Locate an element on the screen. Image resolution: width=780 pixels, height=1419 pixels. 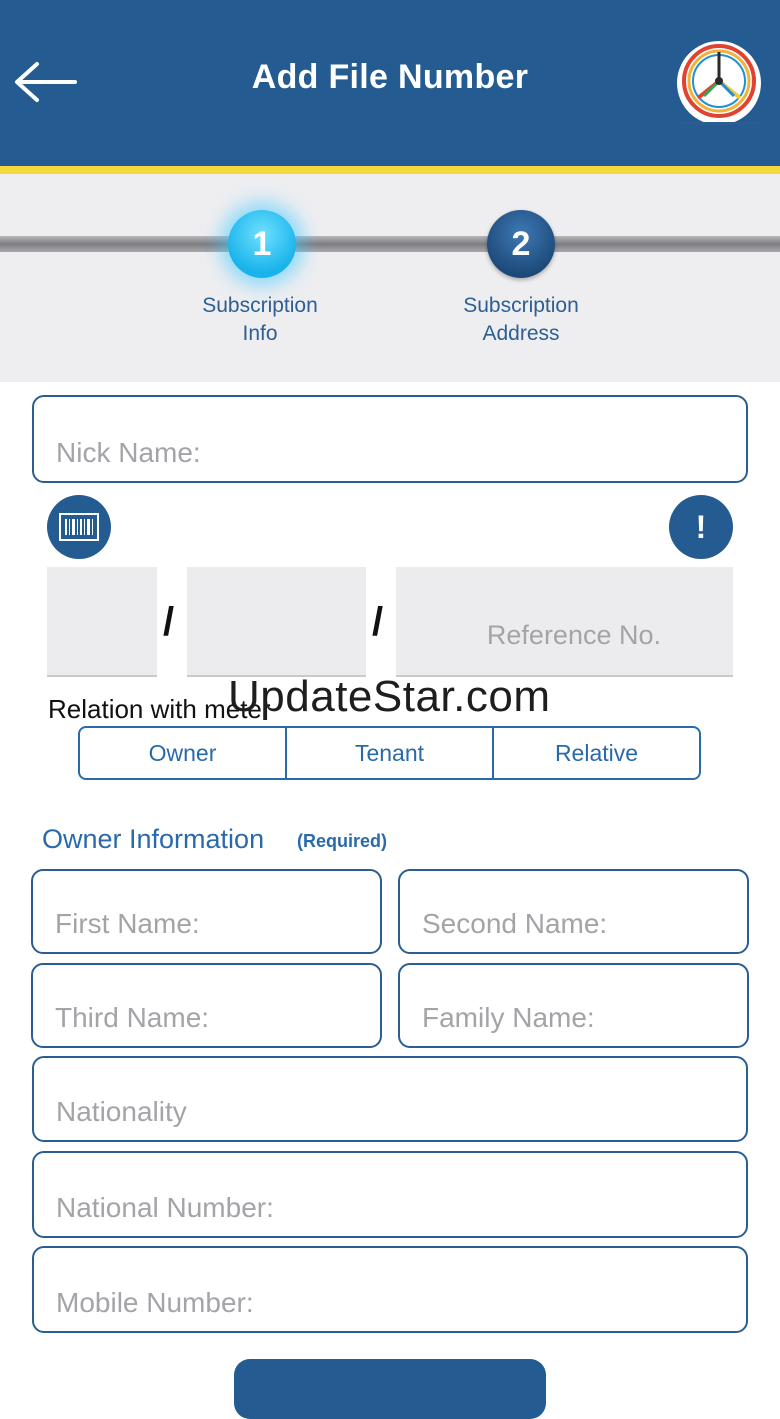
stepper-track is located at coordinates (390, 244).